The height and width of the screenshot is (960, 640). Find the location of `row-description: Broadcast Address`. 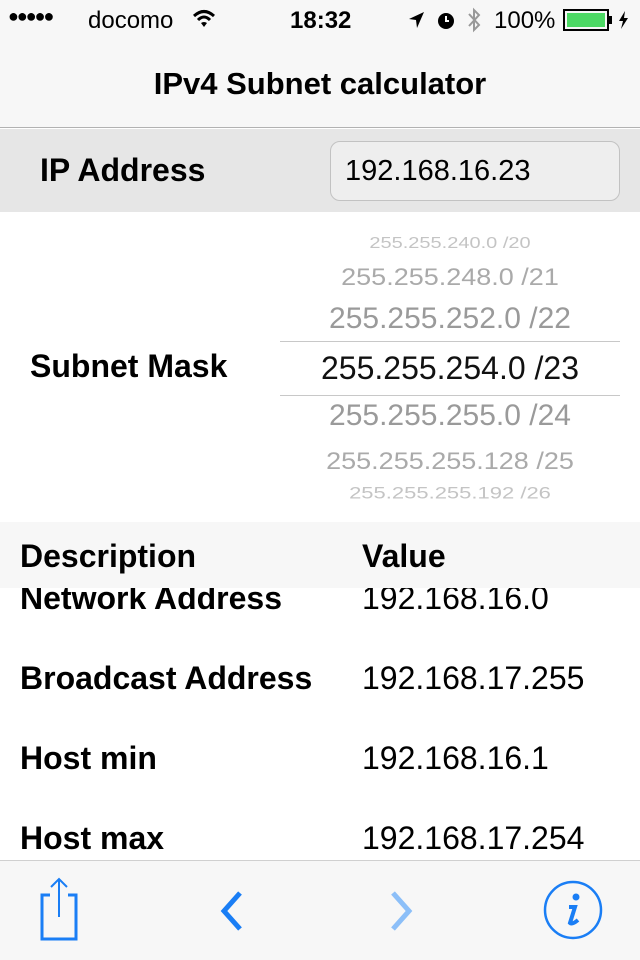

row-description: Broadcast Address is located at coordinates (166, 678).